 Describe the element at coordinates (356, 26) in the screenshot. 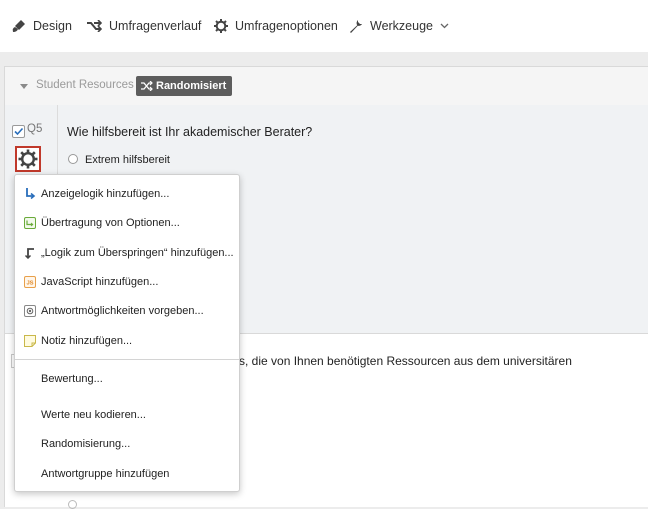

I see `wrench-icon` at that location.